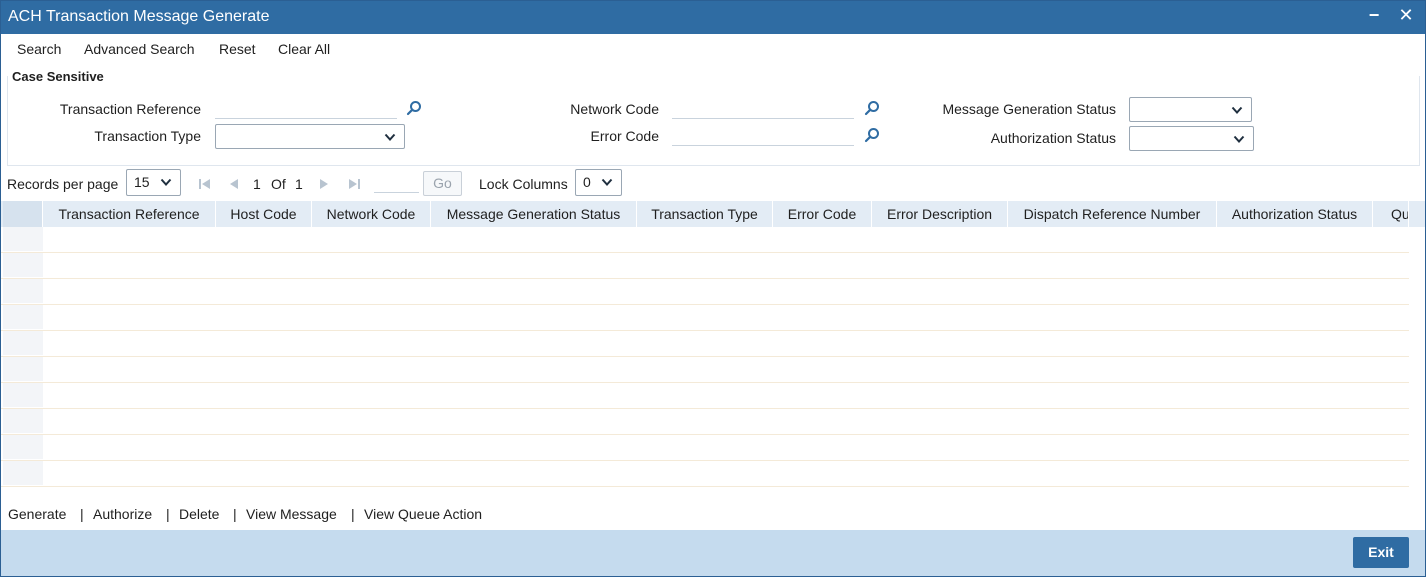  What do you see at coordinates (442, 183) in the screenshot?
I see `go-button: Go` at bounding box center [442, 183].